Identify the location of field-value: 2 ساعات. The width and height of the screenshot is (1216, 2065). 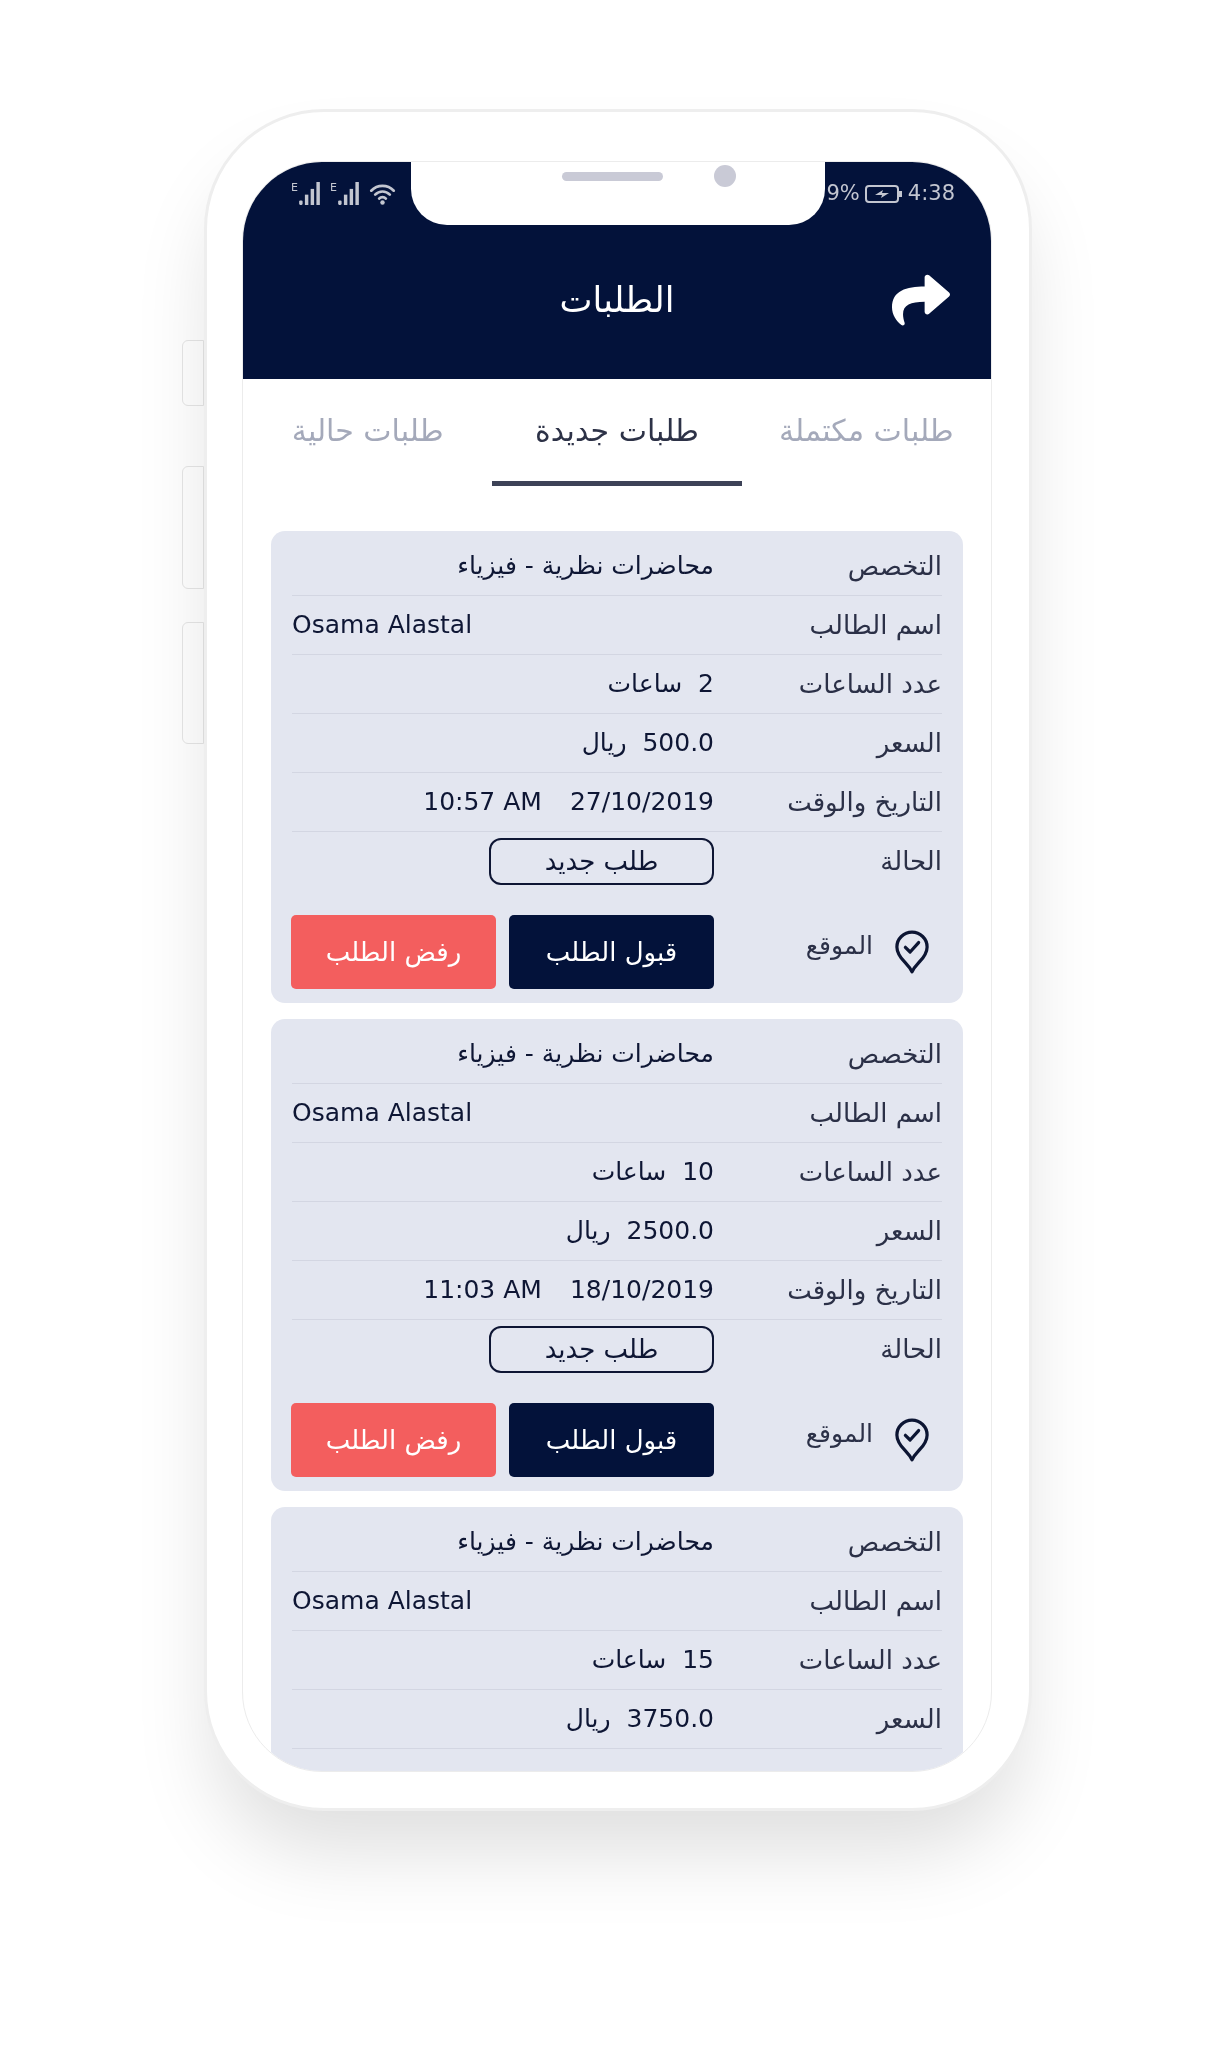
(660, 684).